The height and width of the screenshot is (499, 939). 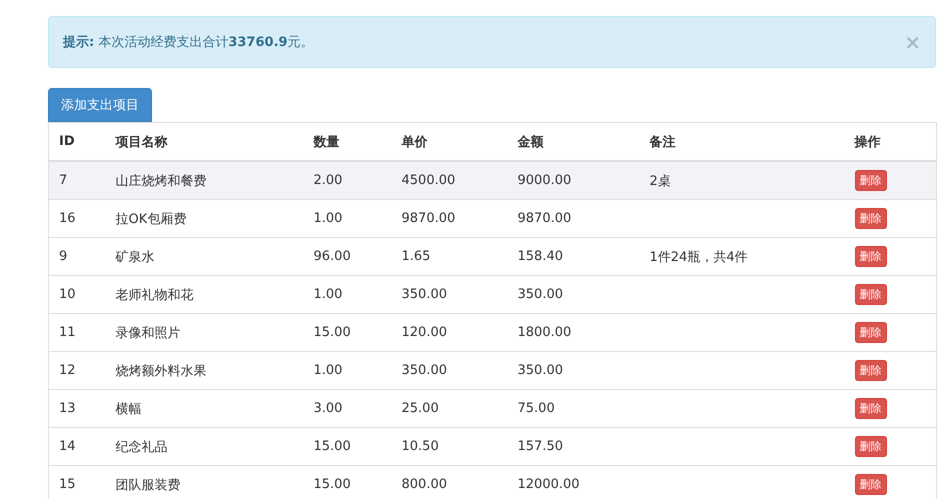 What do you see at coordinates (492, 333) in the screenshot?
I see `table-row: 11 录像和照片 15.00 120.00 1800.00 删除` at bounding box center [492, 333].